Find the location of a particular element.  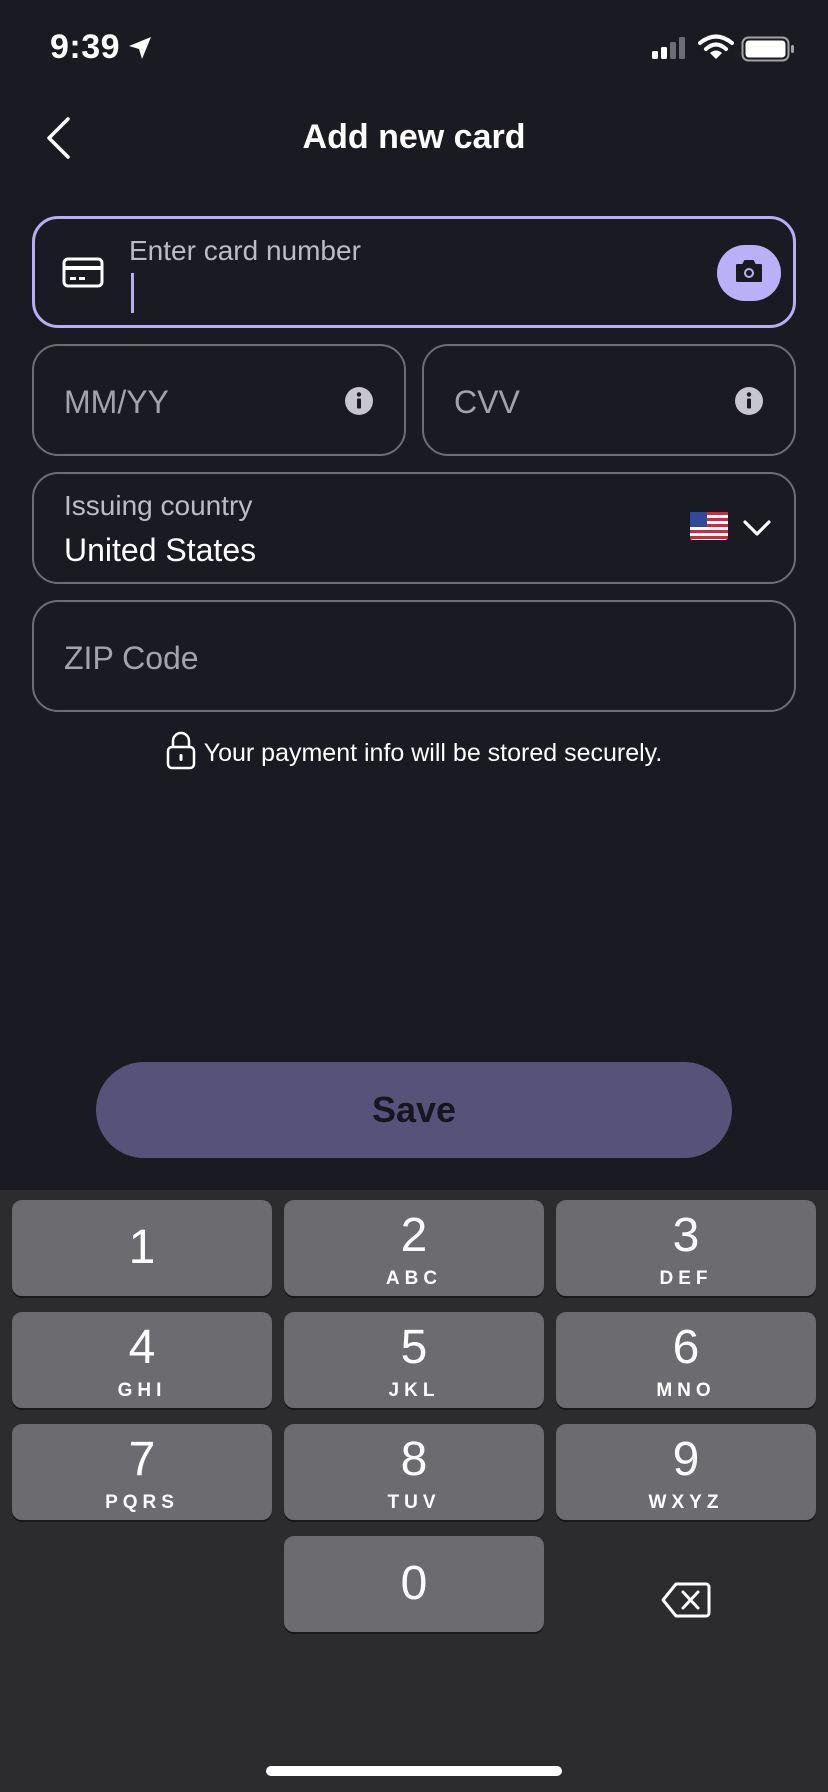

key-number: 3 is located at coordinates (686, 1235).